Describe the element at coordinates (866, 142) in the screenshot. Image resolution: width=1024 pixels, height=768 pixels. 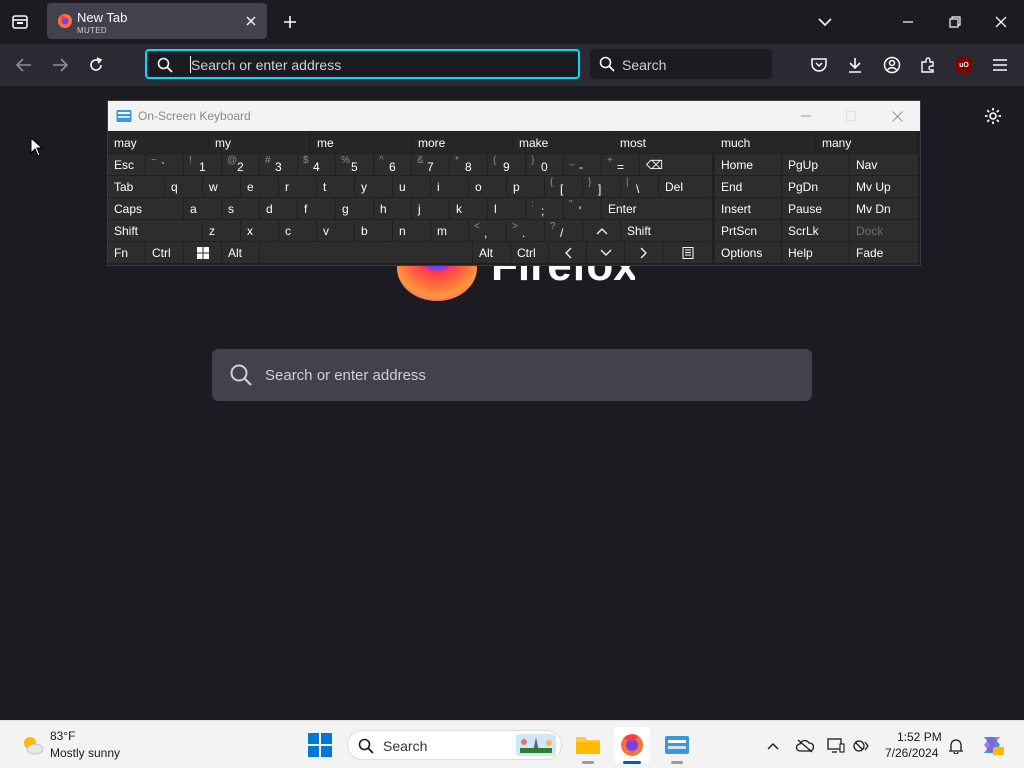
I see `osk-suggestion-many: many` at that location.